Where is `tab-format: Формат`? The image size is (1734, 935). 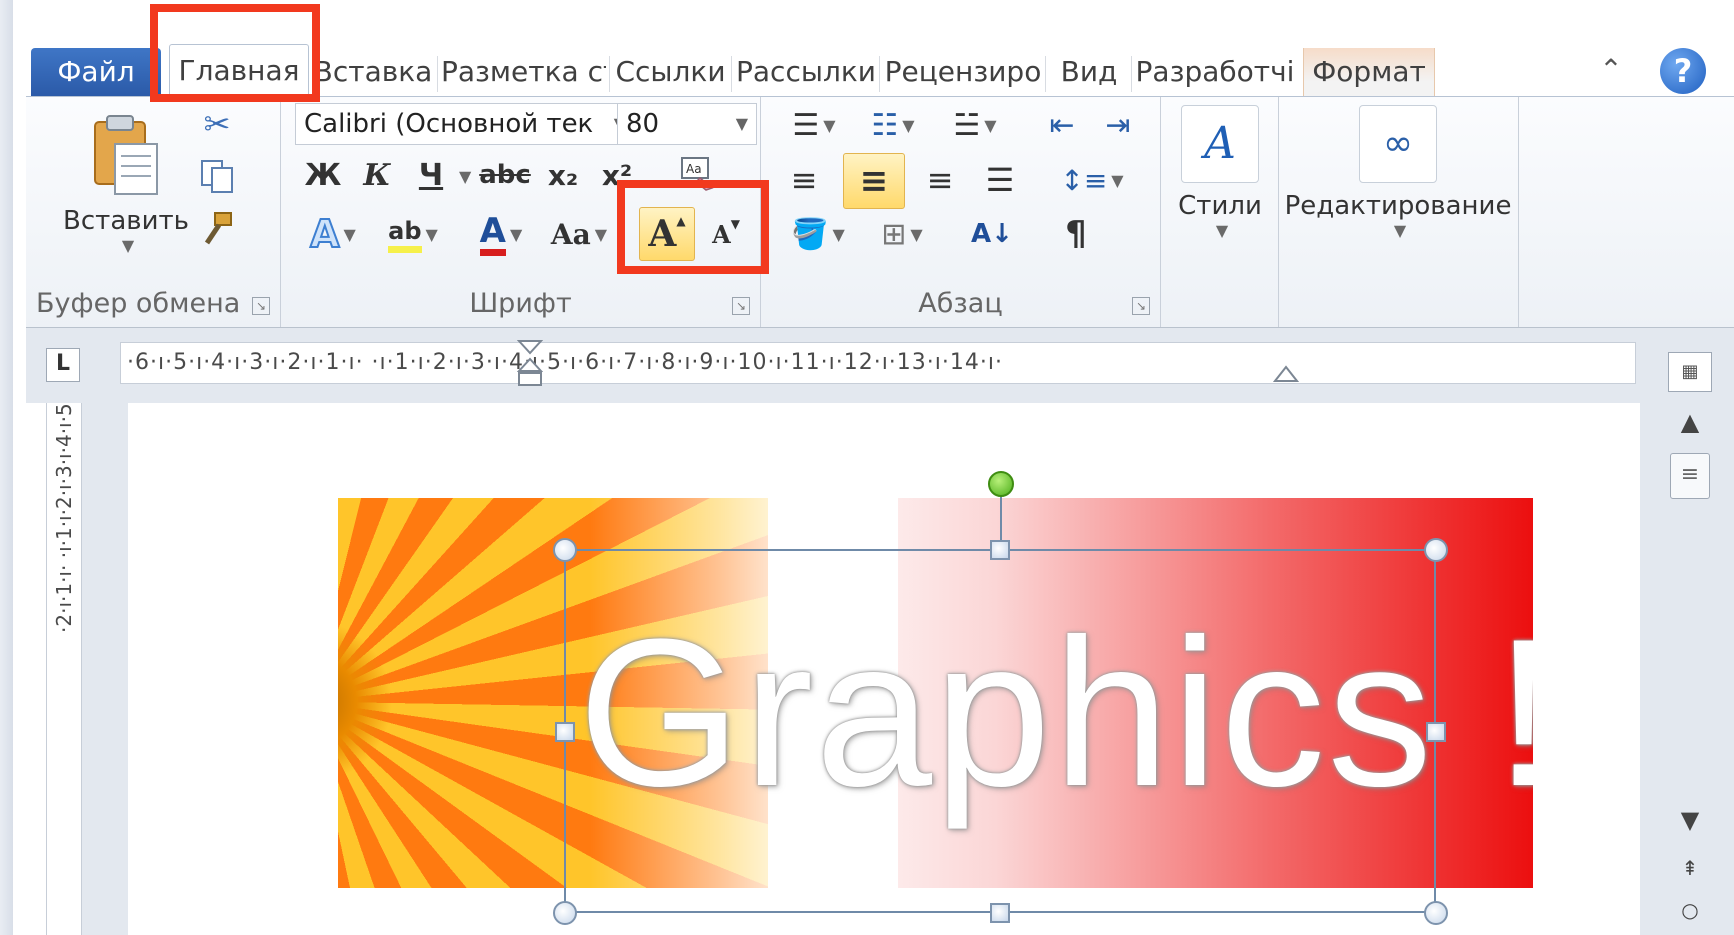
tab-format: Формат is located at coordinates (1369, 72).